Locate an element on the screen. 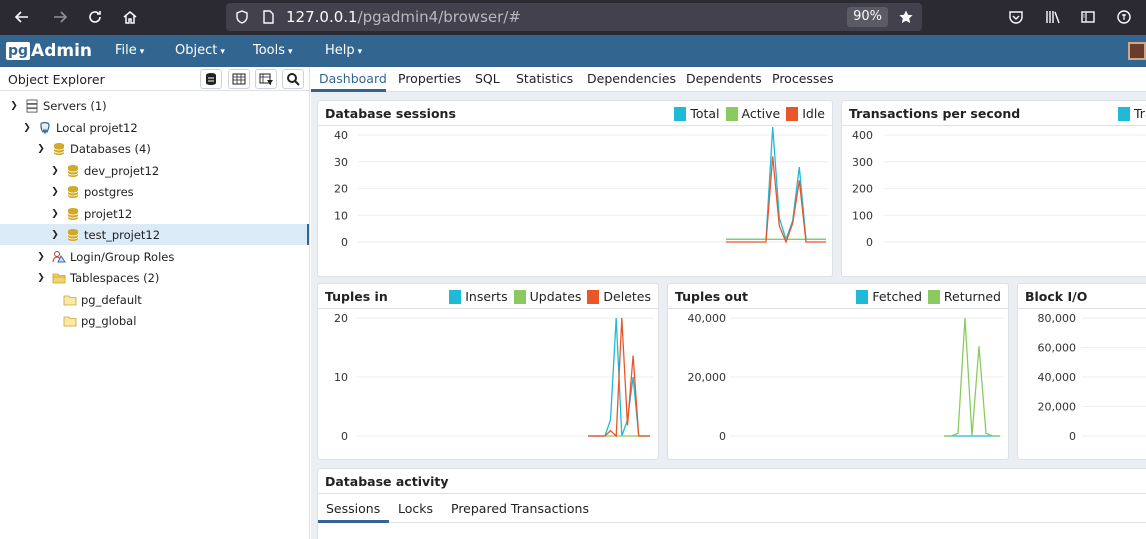 Image resolution: width=1146 pixels, height=539 pixels. tps-chart-plot: 400 300 200 100 0 is located at coordinates (999, 189).